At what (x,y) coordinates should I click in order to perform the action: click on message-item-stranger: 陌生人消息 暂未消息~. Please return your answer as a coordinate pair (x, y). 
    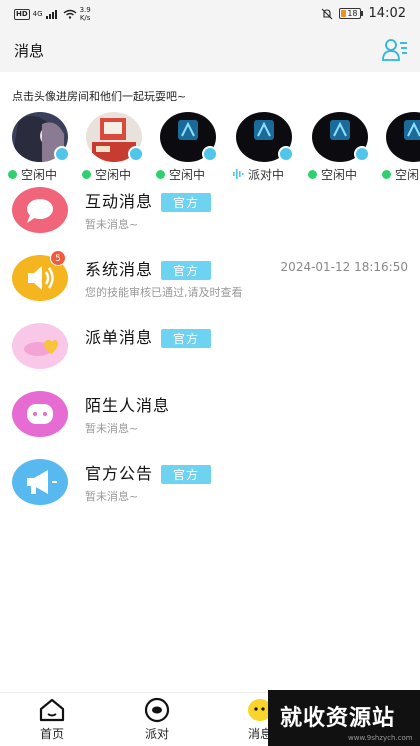
    Looking at the image, I should click on (210, 419).